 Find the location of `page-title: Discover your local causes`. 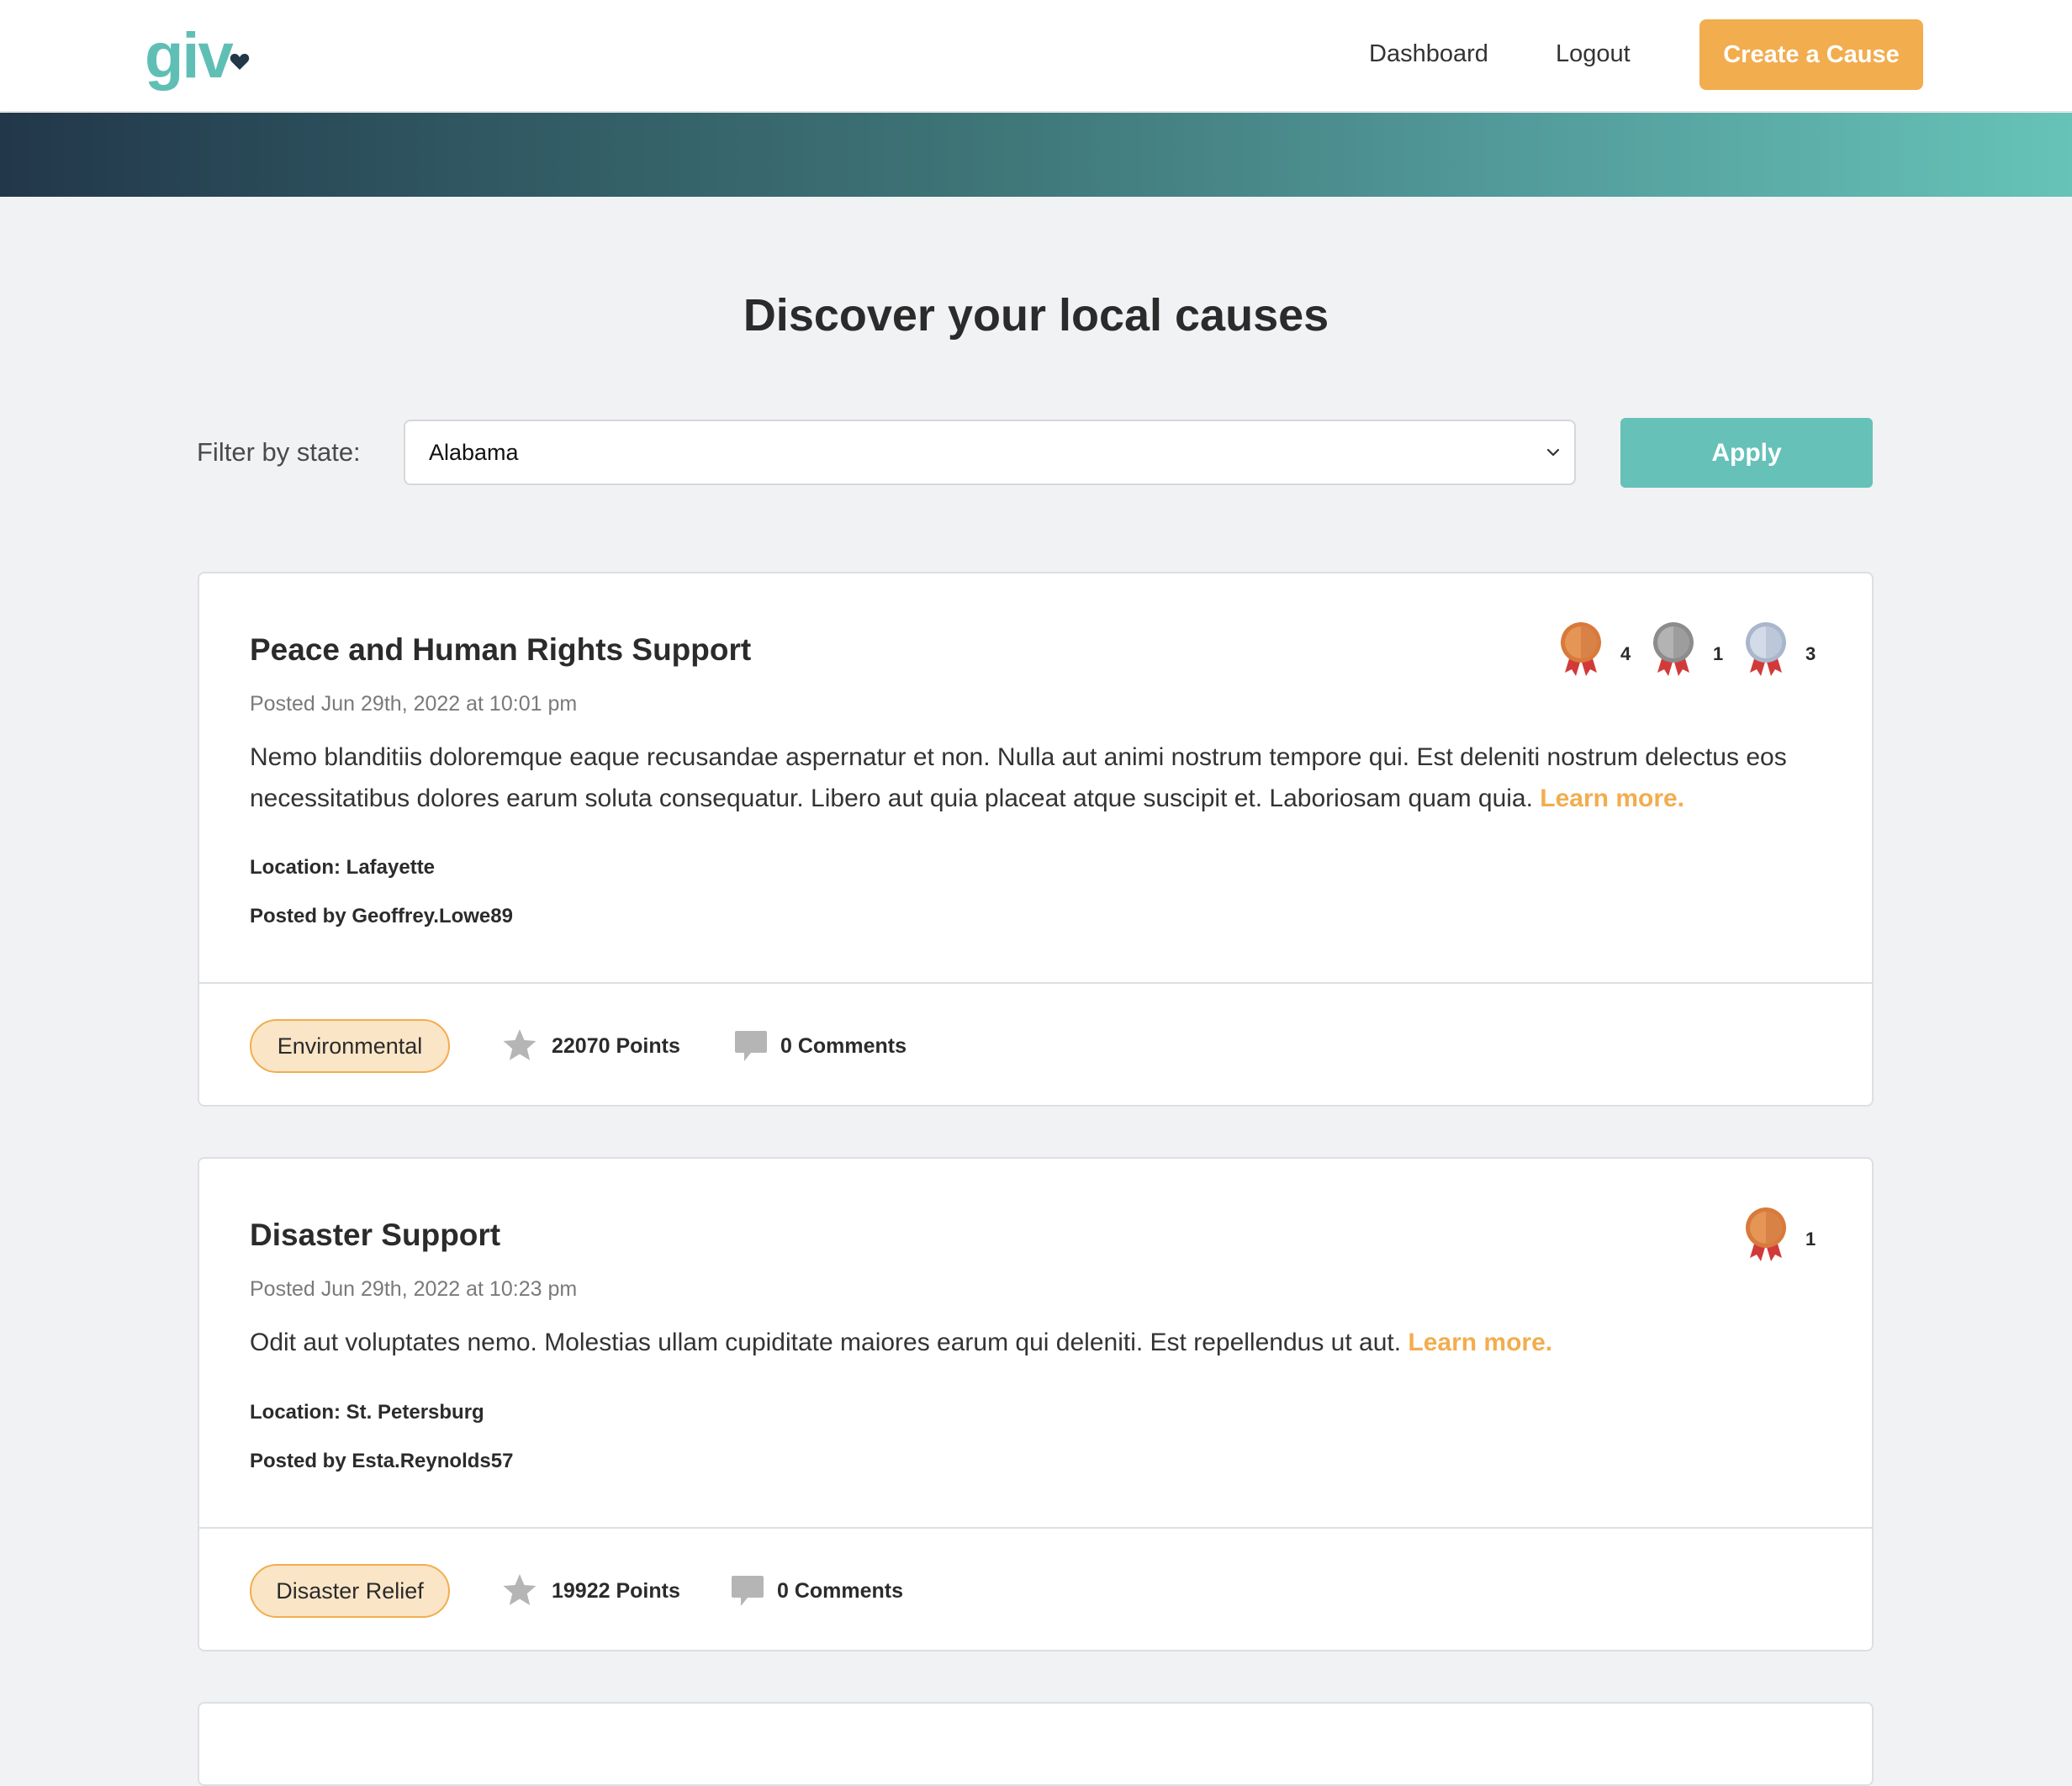

page-title: Discover your local causes is located at coordinates (1036, 316).